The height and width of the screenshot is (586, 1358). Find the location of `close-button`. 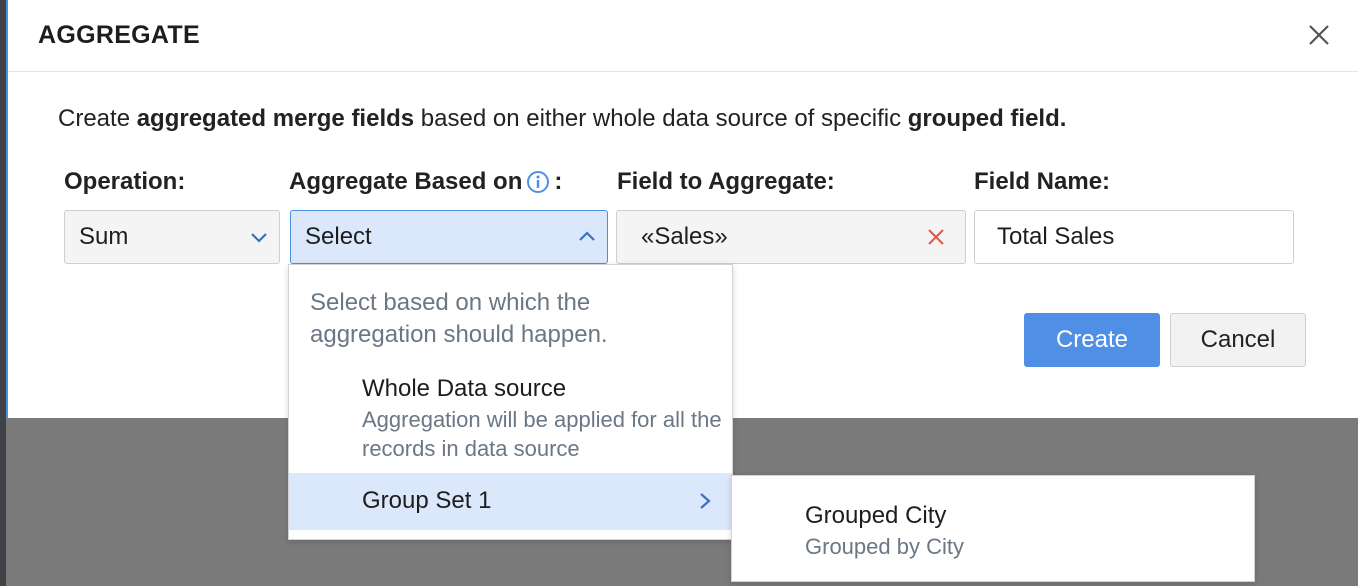

close-button is located at coordinates (1319, 35).